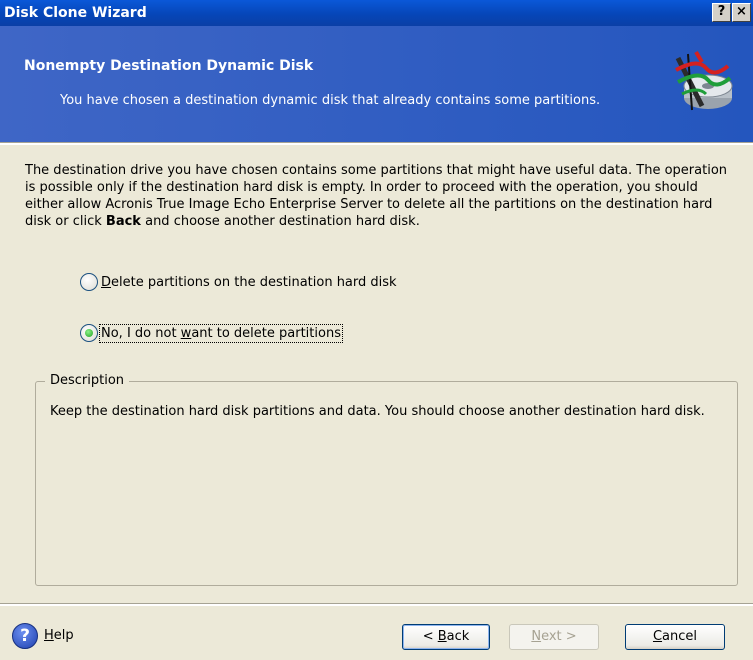  I want to click on radio-delete-partitions, so click(89, 282).